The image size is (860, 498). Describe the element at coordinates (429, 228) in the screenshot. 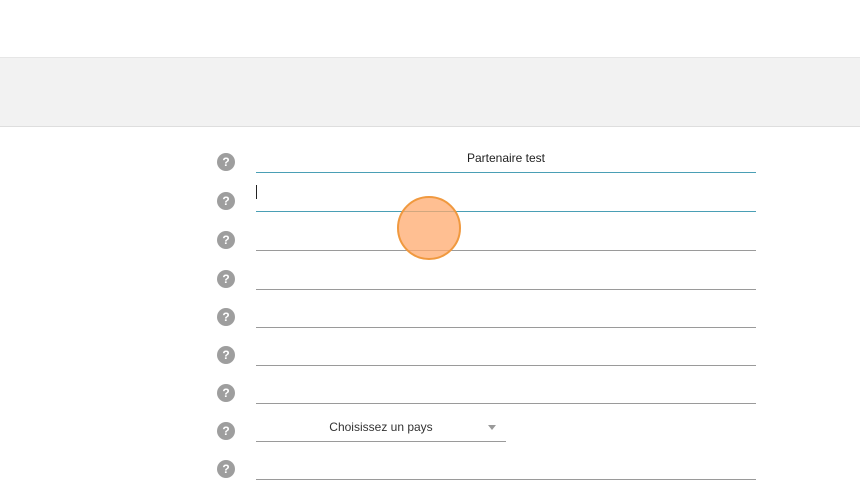

I see `touch-indicator` at that location.